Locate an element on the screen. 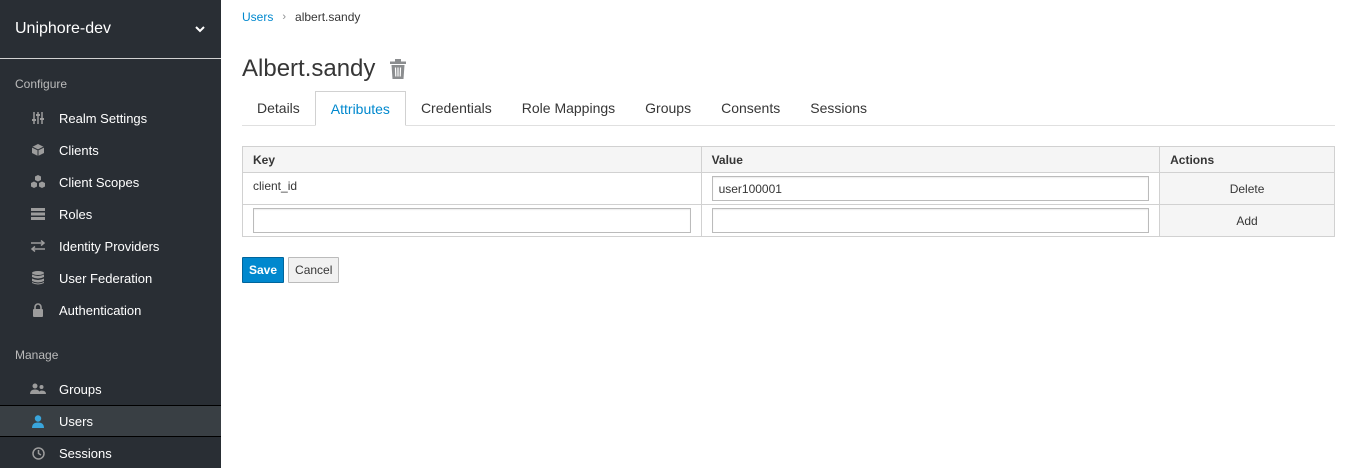 This screenshot has width=1355, height=468. realm-name: Uniphore-dev is located at coordinates (63, 28).